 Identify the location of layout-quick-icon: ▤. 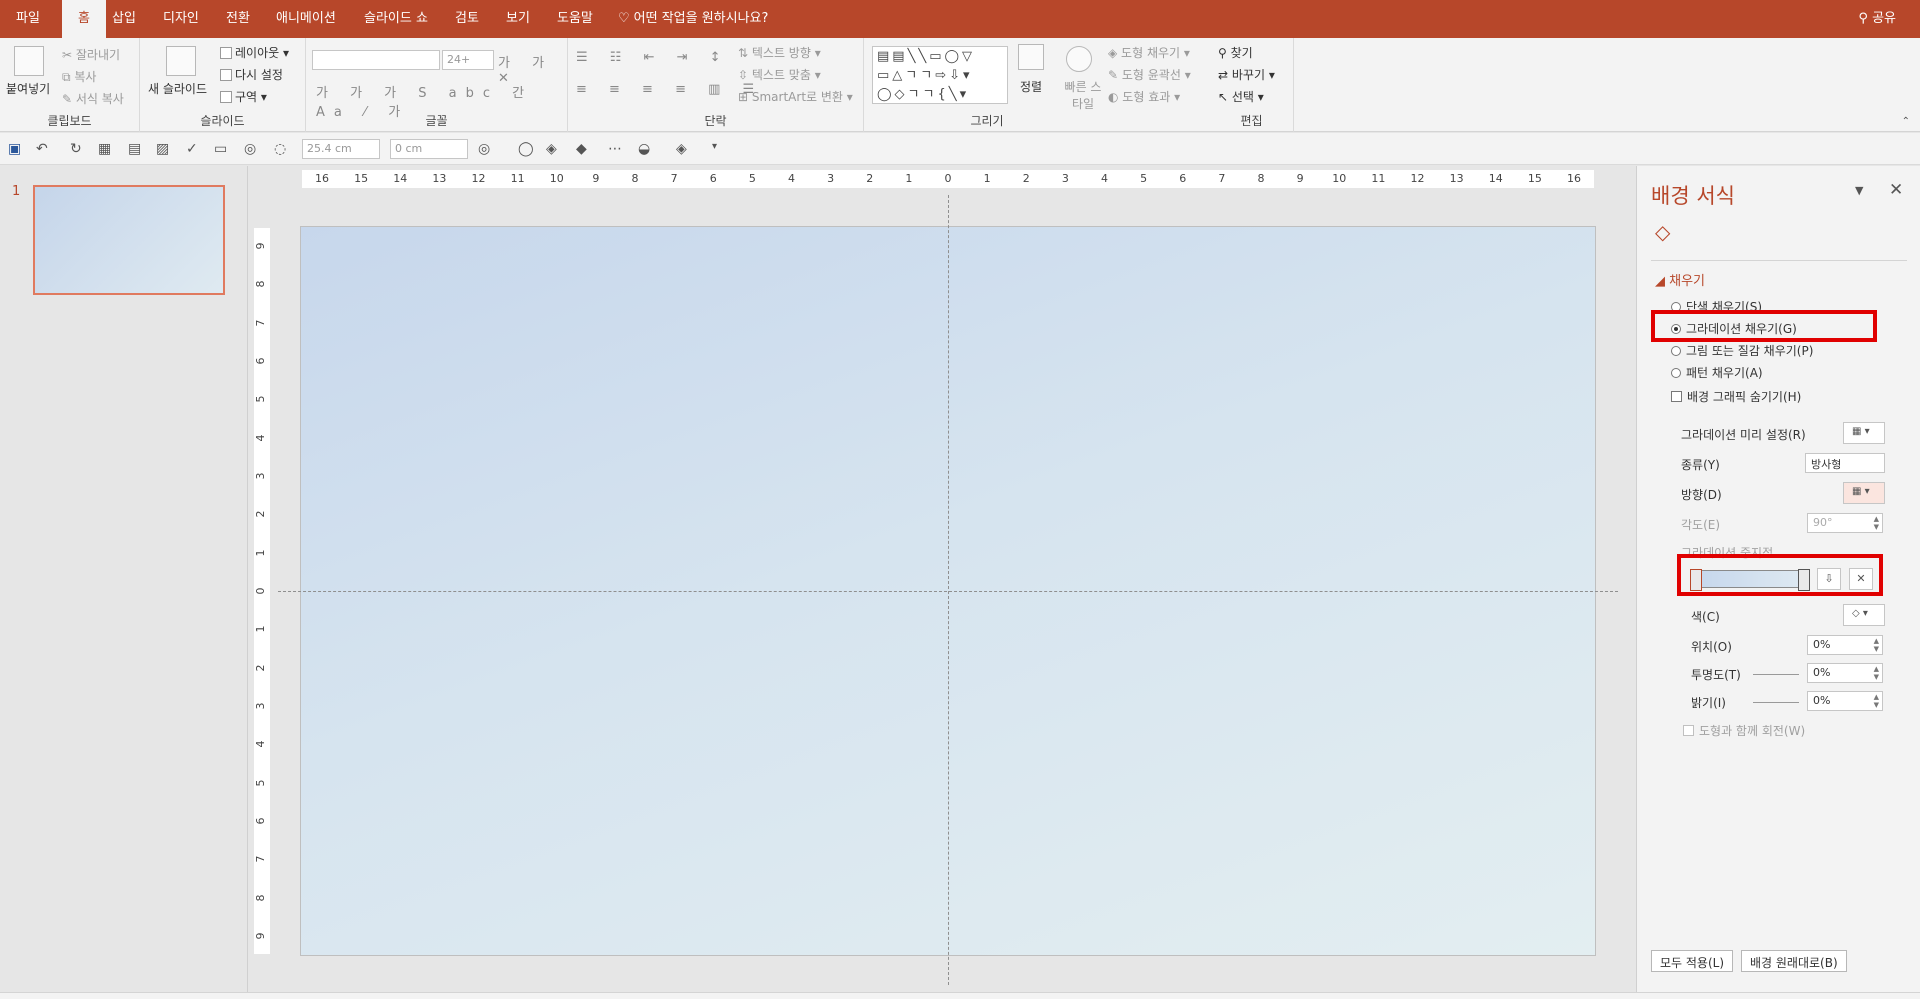
(134, 149).